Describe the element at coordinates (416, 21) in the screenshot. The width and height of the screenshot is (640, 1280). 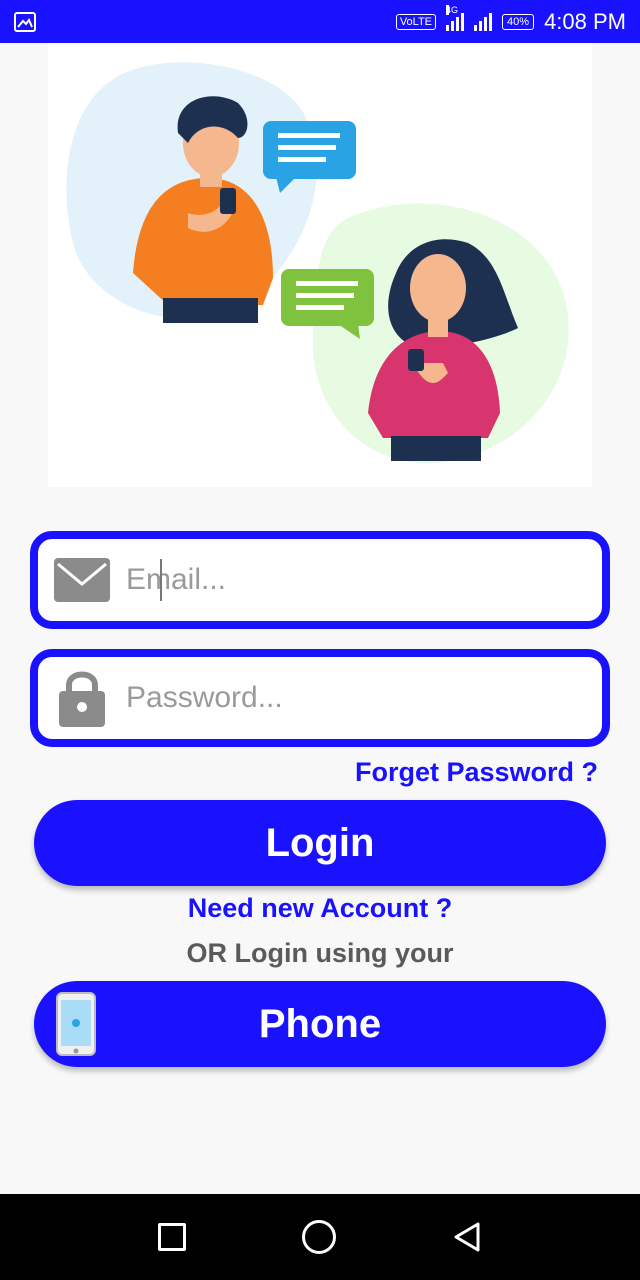
I see `volte-indicator: VoLTE` at that location.